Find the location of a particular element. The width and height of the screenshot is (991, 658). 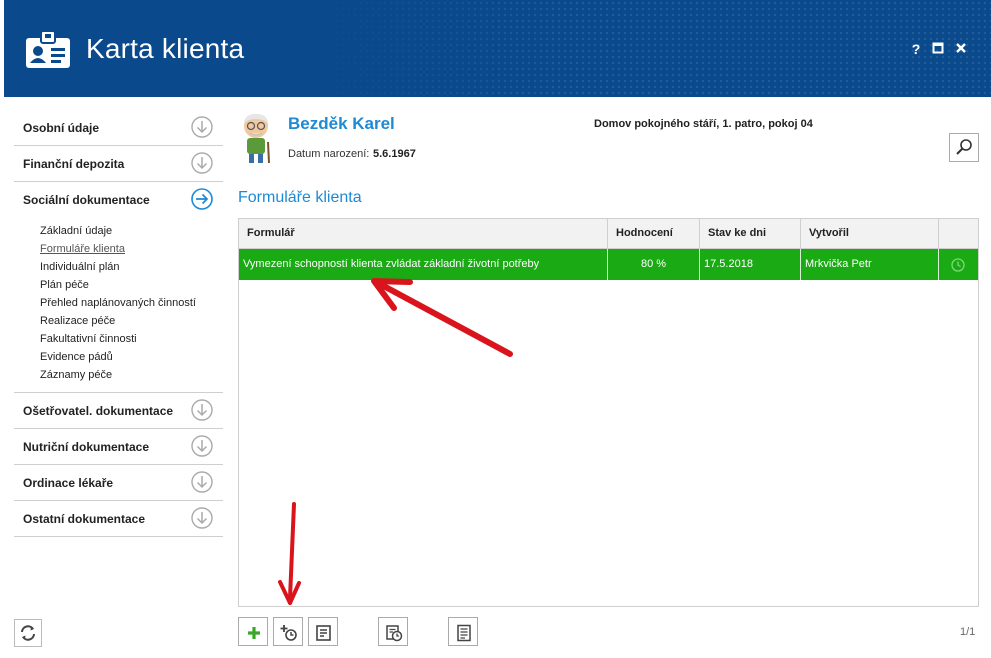

client-name: Bezděk Karel is located at coordinates (341, 123).